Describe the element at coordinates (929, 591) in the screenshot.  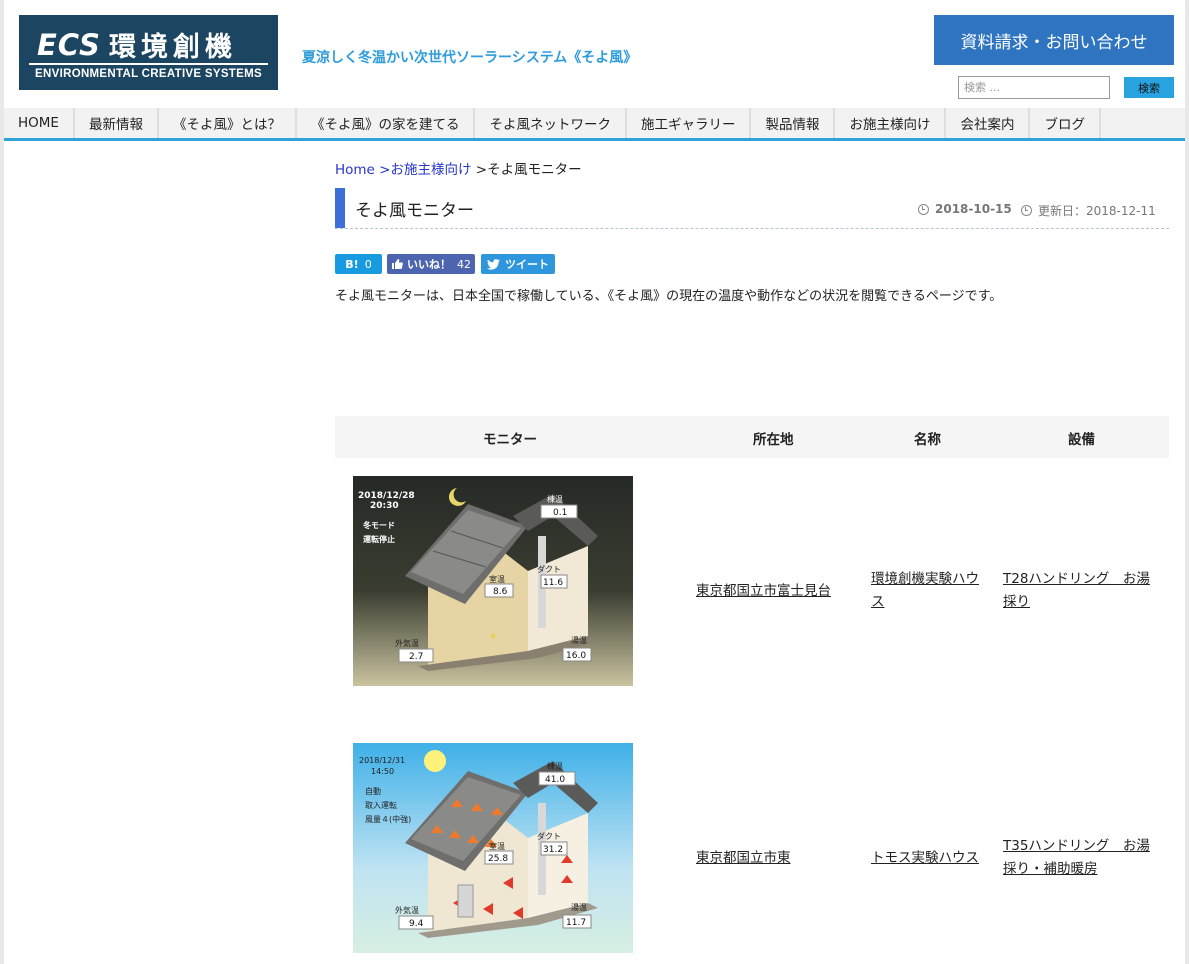
I see `name-link: 環境創機実験ハウス` at that location.